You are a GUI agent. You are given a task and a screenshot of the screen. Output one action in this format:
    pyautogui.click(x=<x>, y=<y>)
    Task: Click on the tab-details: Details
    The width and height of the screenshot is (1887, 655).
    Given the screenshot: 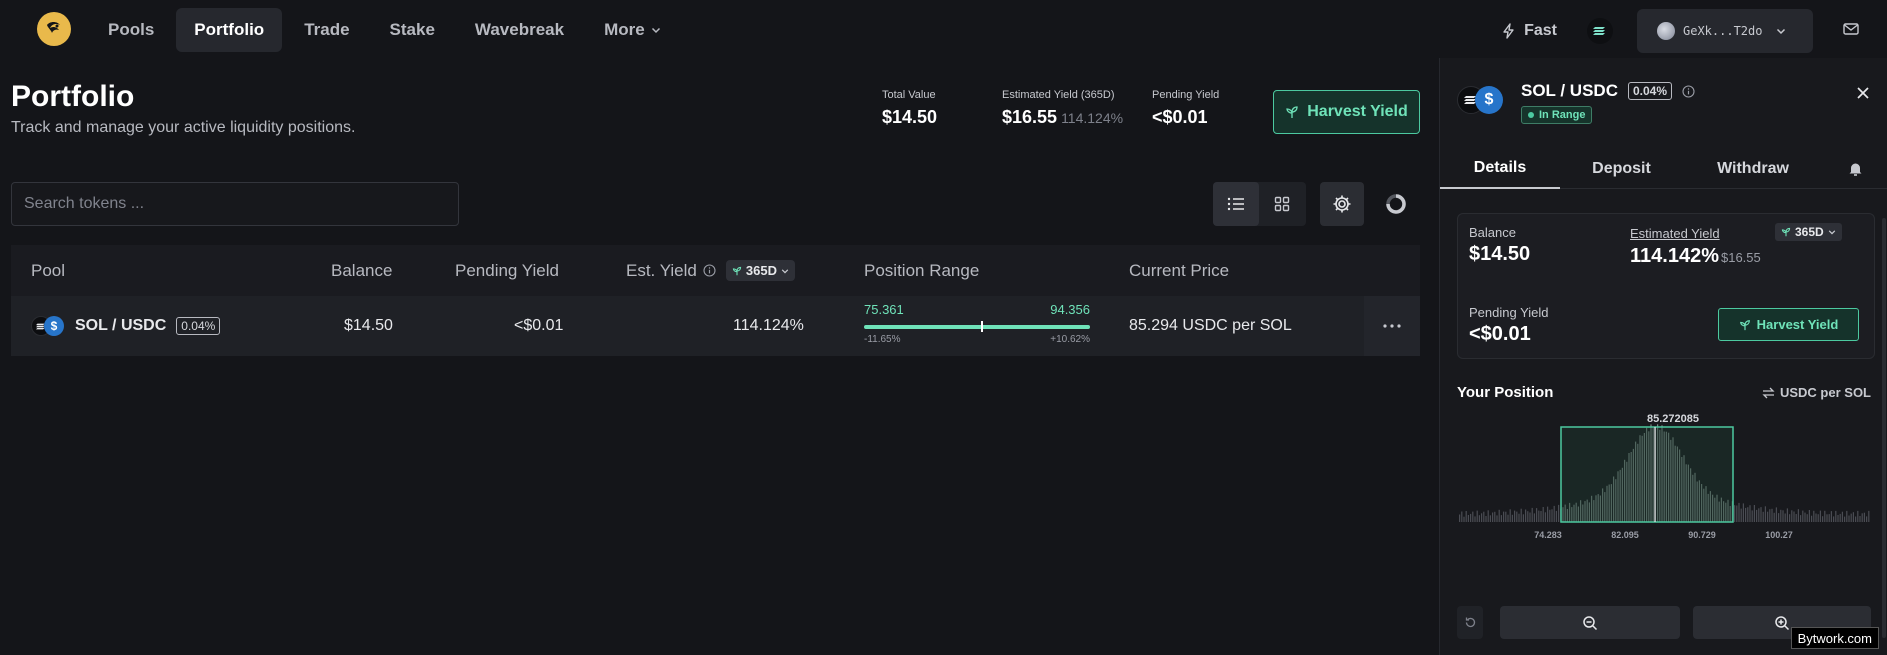 What is the action you would take?
    pyautogui.click(x=1500, y=168)
    